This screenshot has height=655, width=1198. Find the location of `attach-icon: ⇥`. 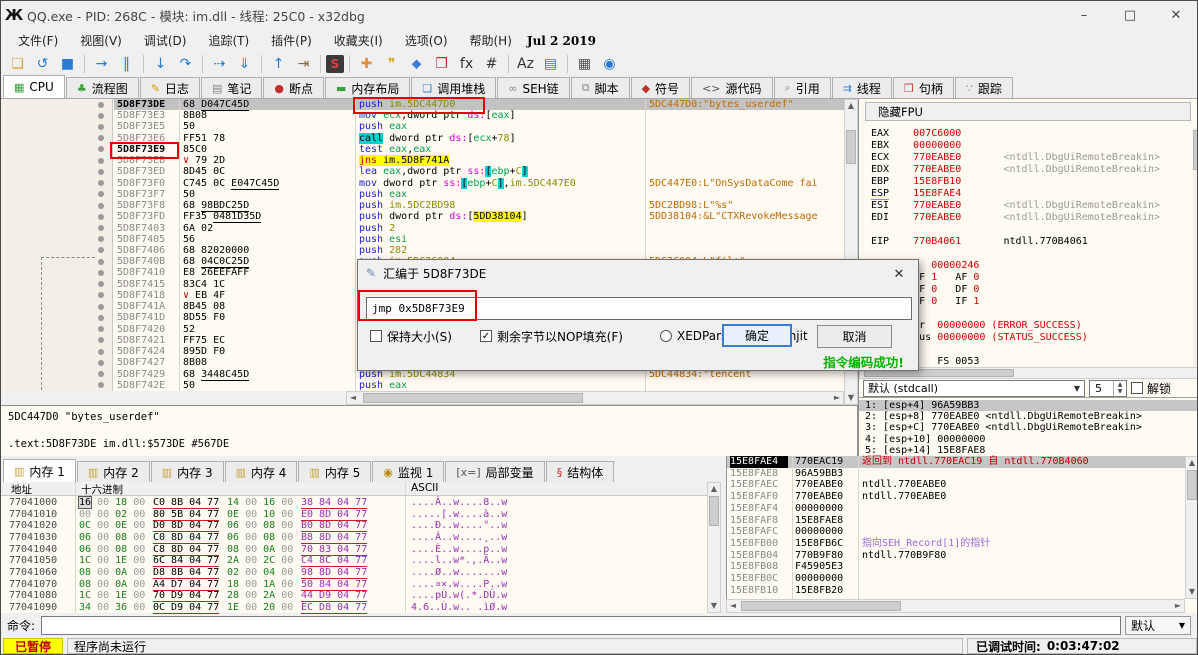

attach-icon: ⇥ is located at coordinates (303, 64).